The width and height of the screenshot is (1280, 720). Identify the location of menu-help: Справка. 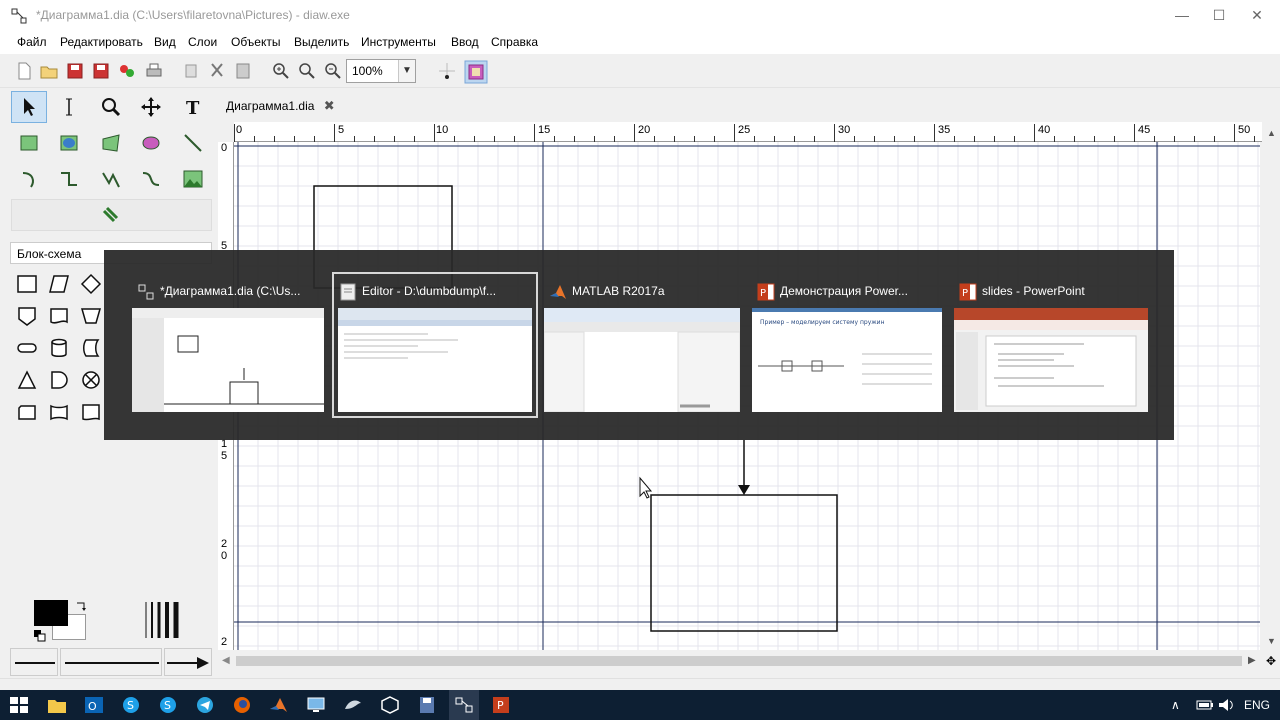
(514, 42).